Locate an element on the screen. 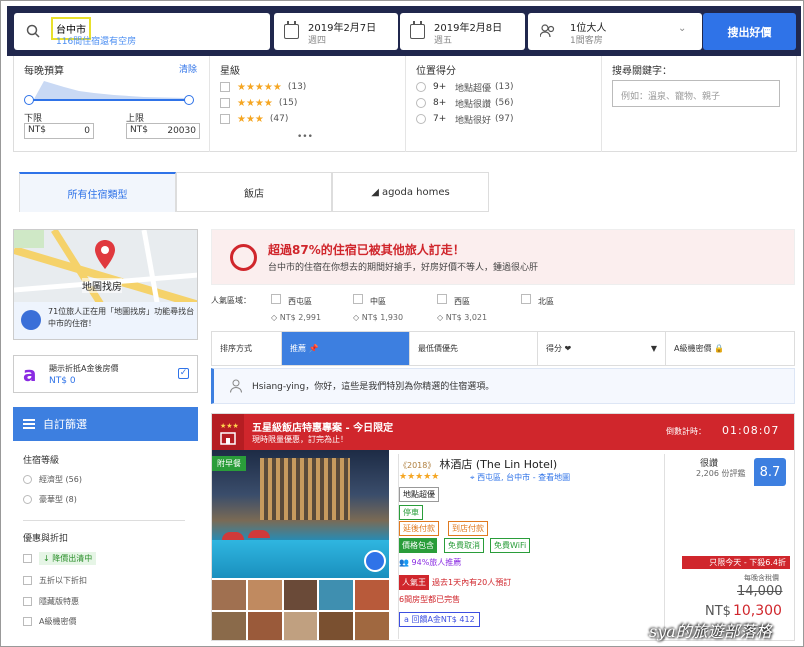 This screenshot has height=647, width=804. area-option: 北區 is located at coordinates (537, 300).